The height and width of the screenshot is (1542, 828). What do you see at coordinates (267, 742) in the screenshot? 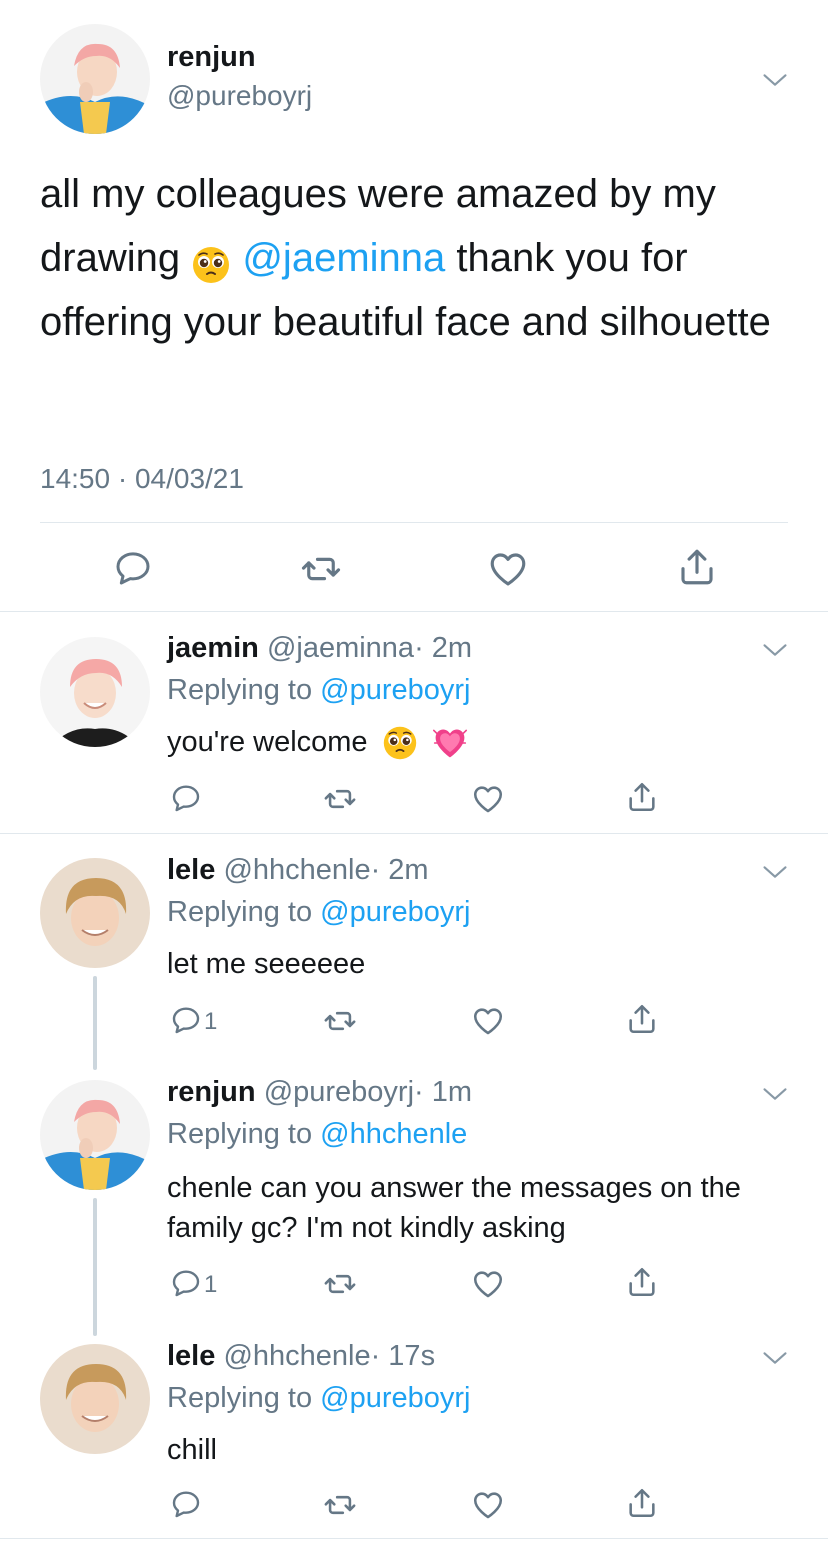
I see `reply-text-content: you're welcome` at bounding box center [267, 742].